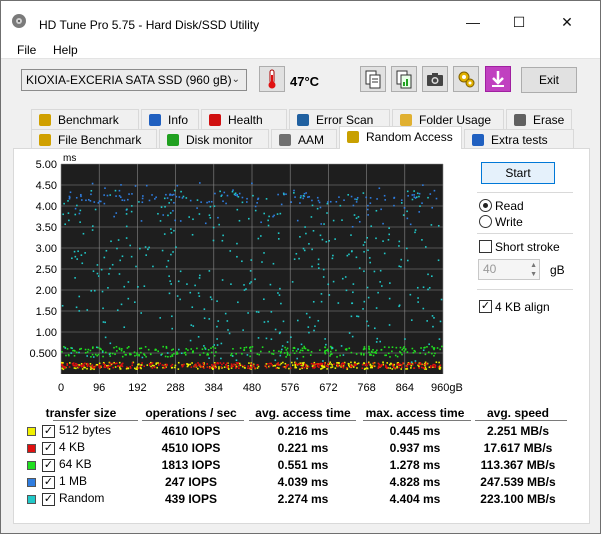 The height and width of the screenshot is (535, 601). What do you see at coordinates (191, 447) in the screenshot?
I see `ops-cell: 4510 IOPS` at bounding box center [191, 447].